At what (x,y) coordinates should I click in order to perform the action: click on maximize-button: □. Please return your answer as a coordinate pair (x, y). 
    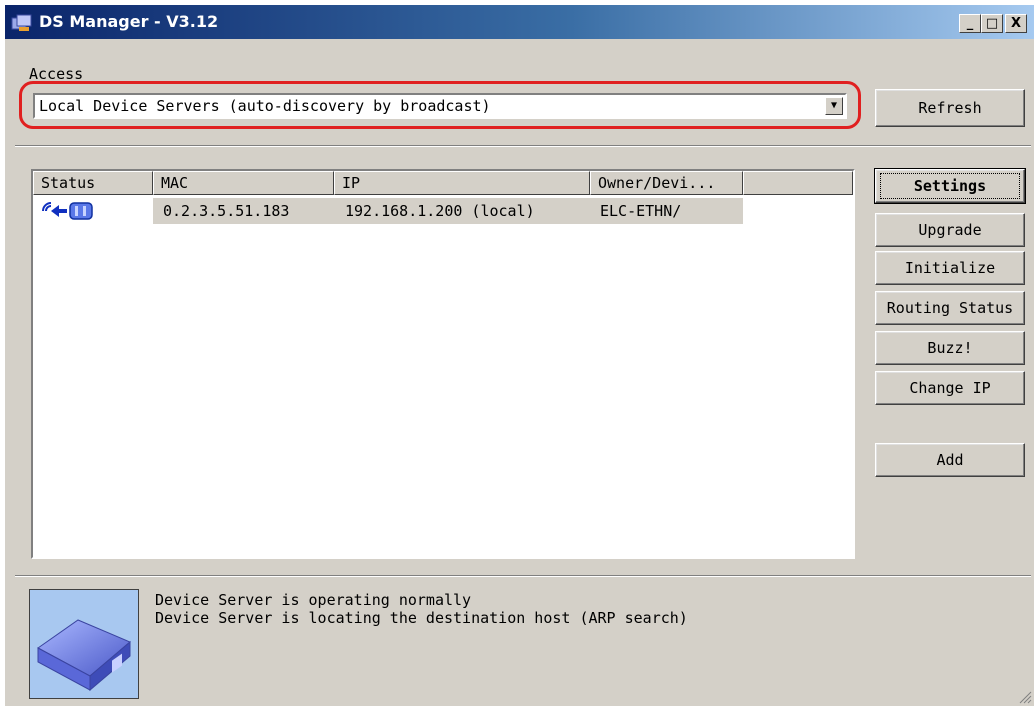
    Looking at the image, I should click on (992, 23).